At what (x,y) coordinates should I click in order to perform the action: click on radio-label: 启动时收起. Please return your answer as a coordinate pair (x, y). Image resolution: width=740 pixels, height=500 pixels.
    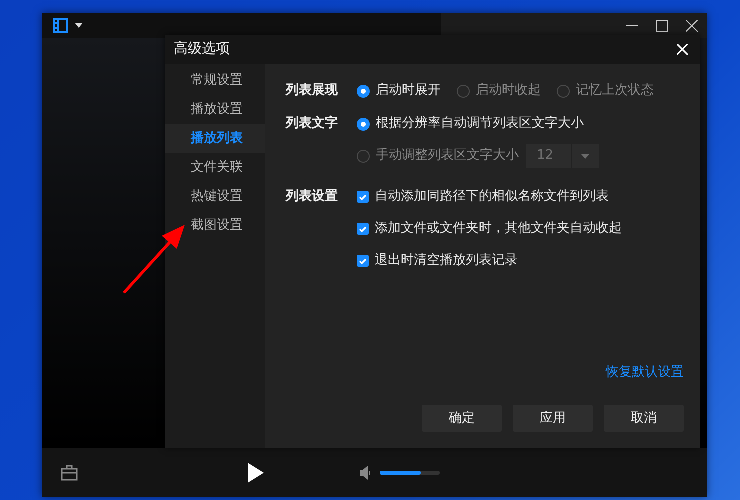
    Looking at the image, I should click on (508, 91).